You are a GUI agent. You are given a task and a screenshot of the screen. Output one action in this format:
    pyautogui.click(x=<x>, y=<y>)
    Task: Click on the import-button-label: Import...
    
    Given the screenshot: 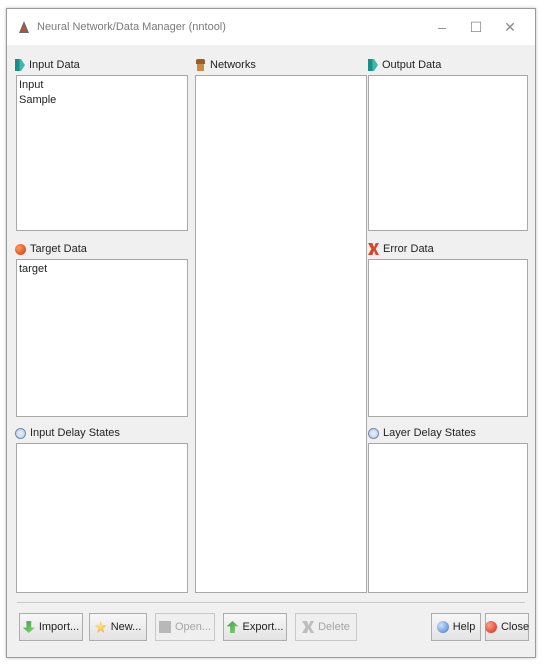 What is the action you would take?
    pyautogui.click(x=59, y=627)
    